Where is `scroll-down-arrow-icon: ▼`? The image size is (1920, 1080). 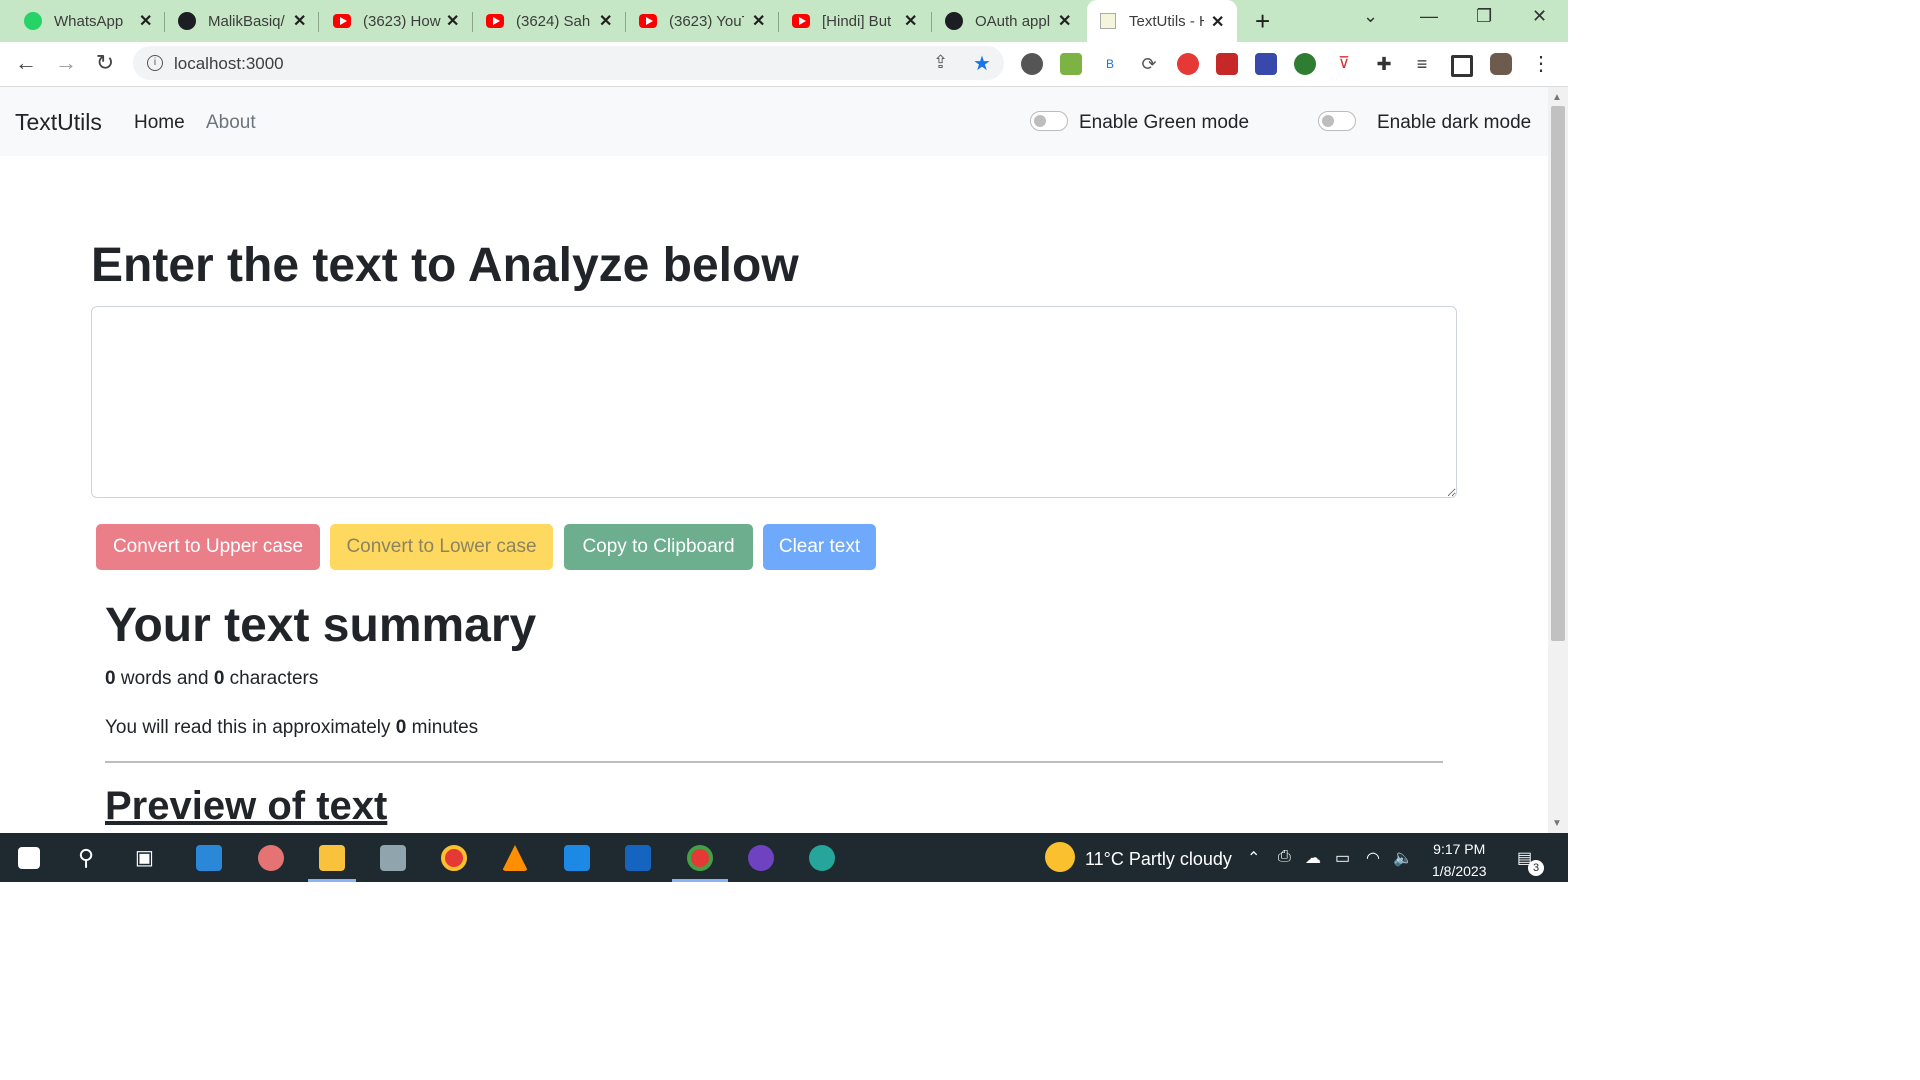 scroll-down-arrow-icon: ▼ is located at coordinates (1557, 823).